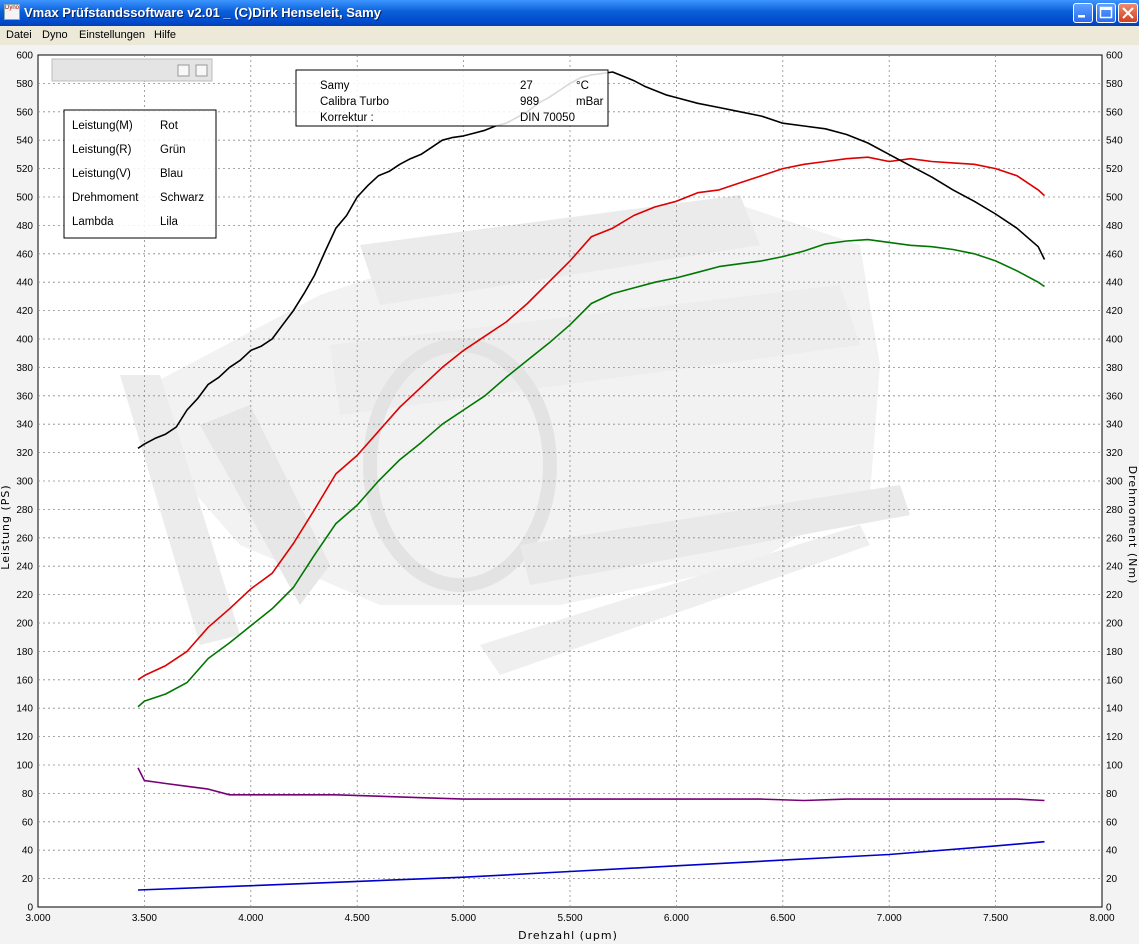  What do you see at coordinates (1114, 510) in the screenshot?
I see `y-tick-label-right: 280` at bounding box center [1114, 510].